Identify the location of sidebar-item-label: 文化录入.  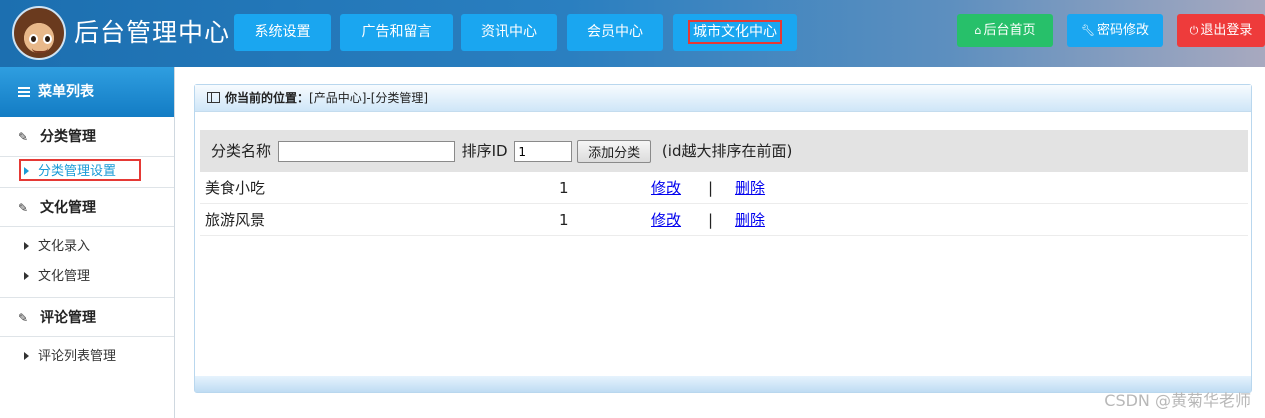
(64, 246).